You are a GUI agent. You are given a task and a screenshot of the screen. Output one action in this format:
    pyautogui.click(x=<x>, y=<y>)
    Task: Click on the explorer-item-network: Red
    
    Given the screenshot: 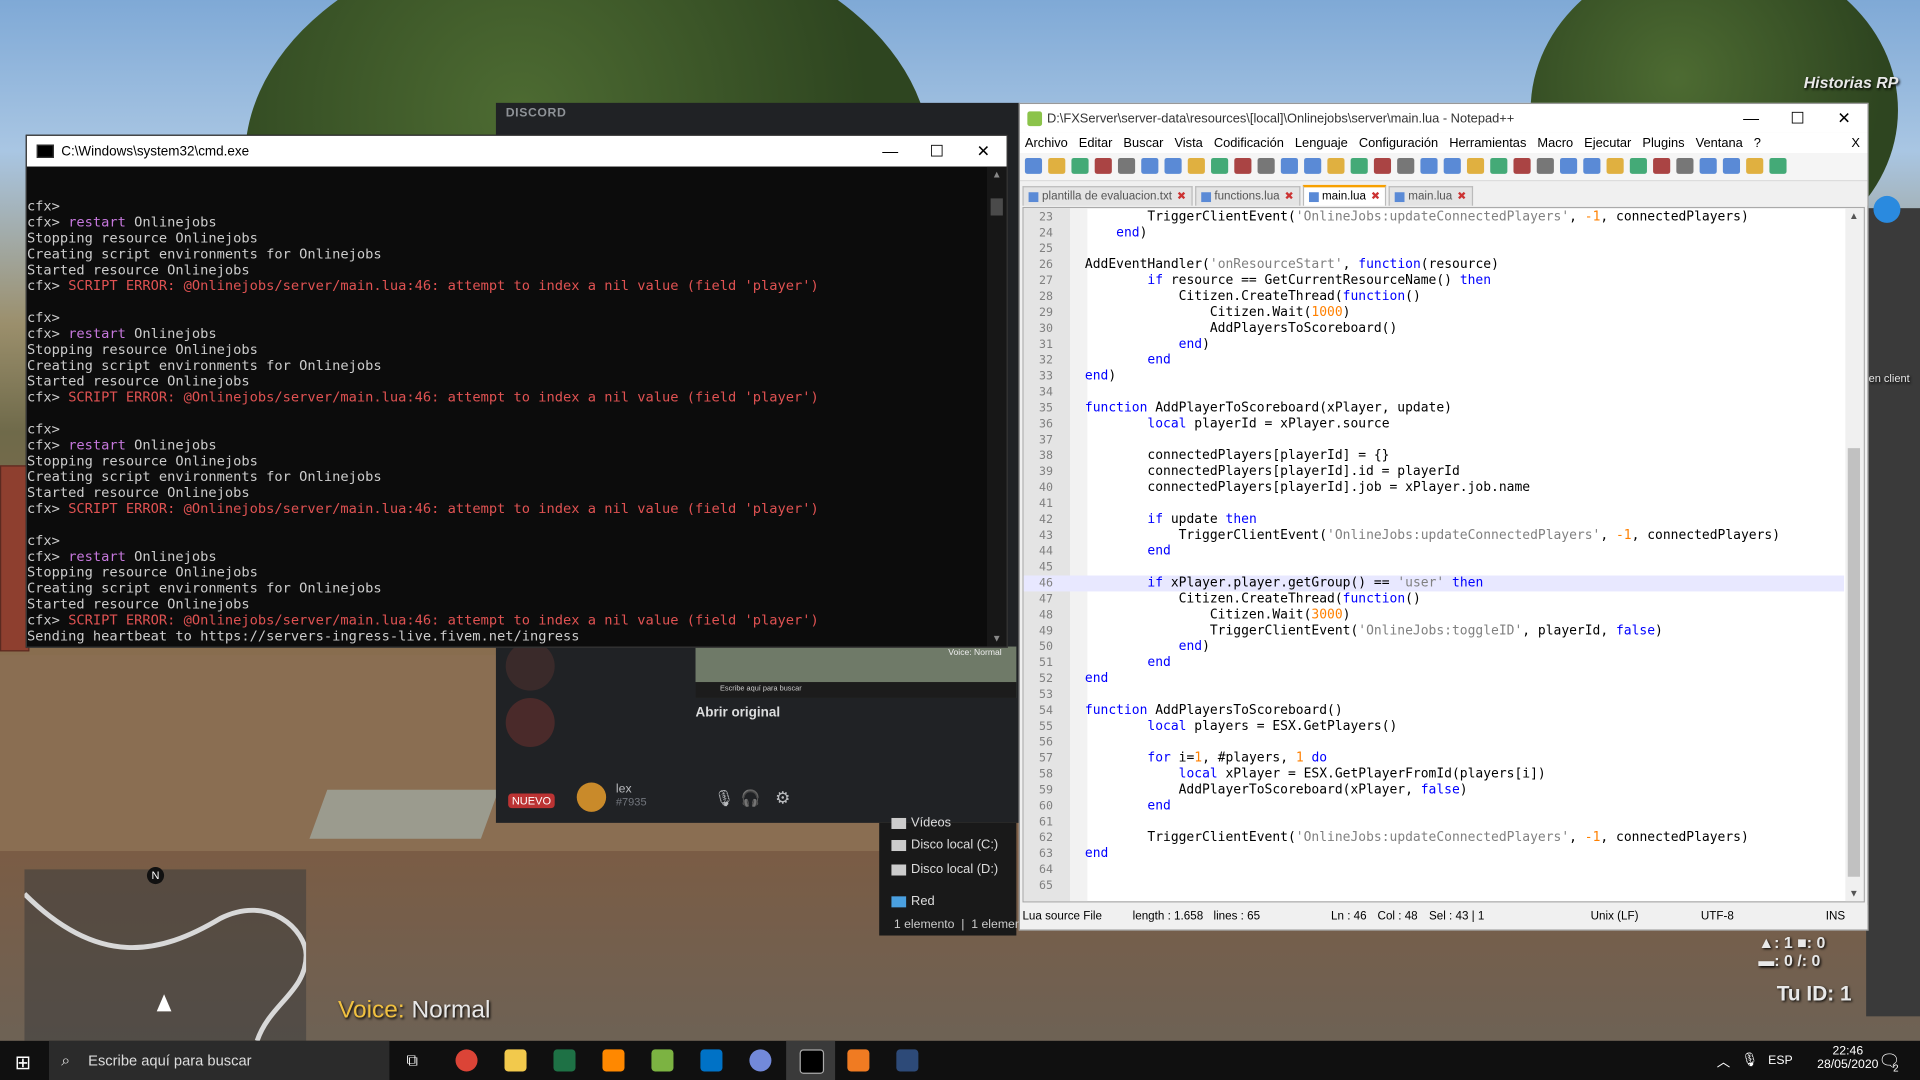 What is the action you would take?
    pyautogui.click(x=913, y=901)
    